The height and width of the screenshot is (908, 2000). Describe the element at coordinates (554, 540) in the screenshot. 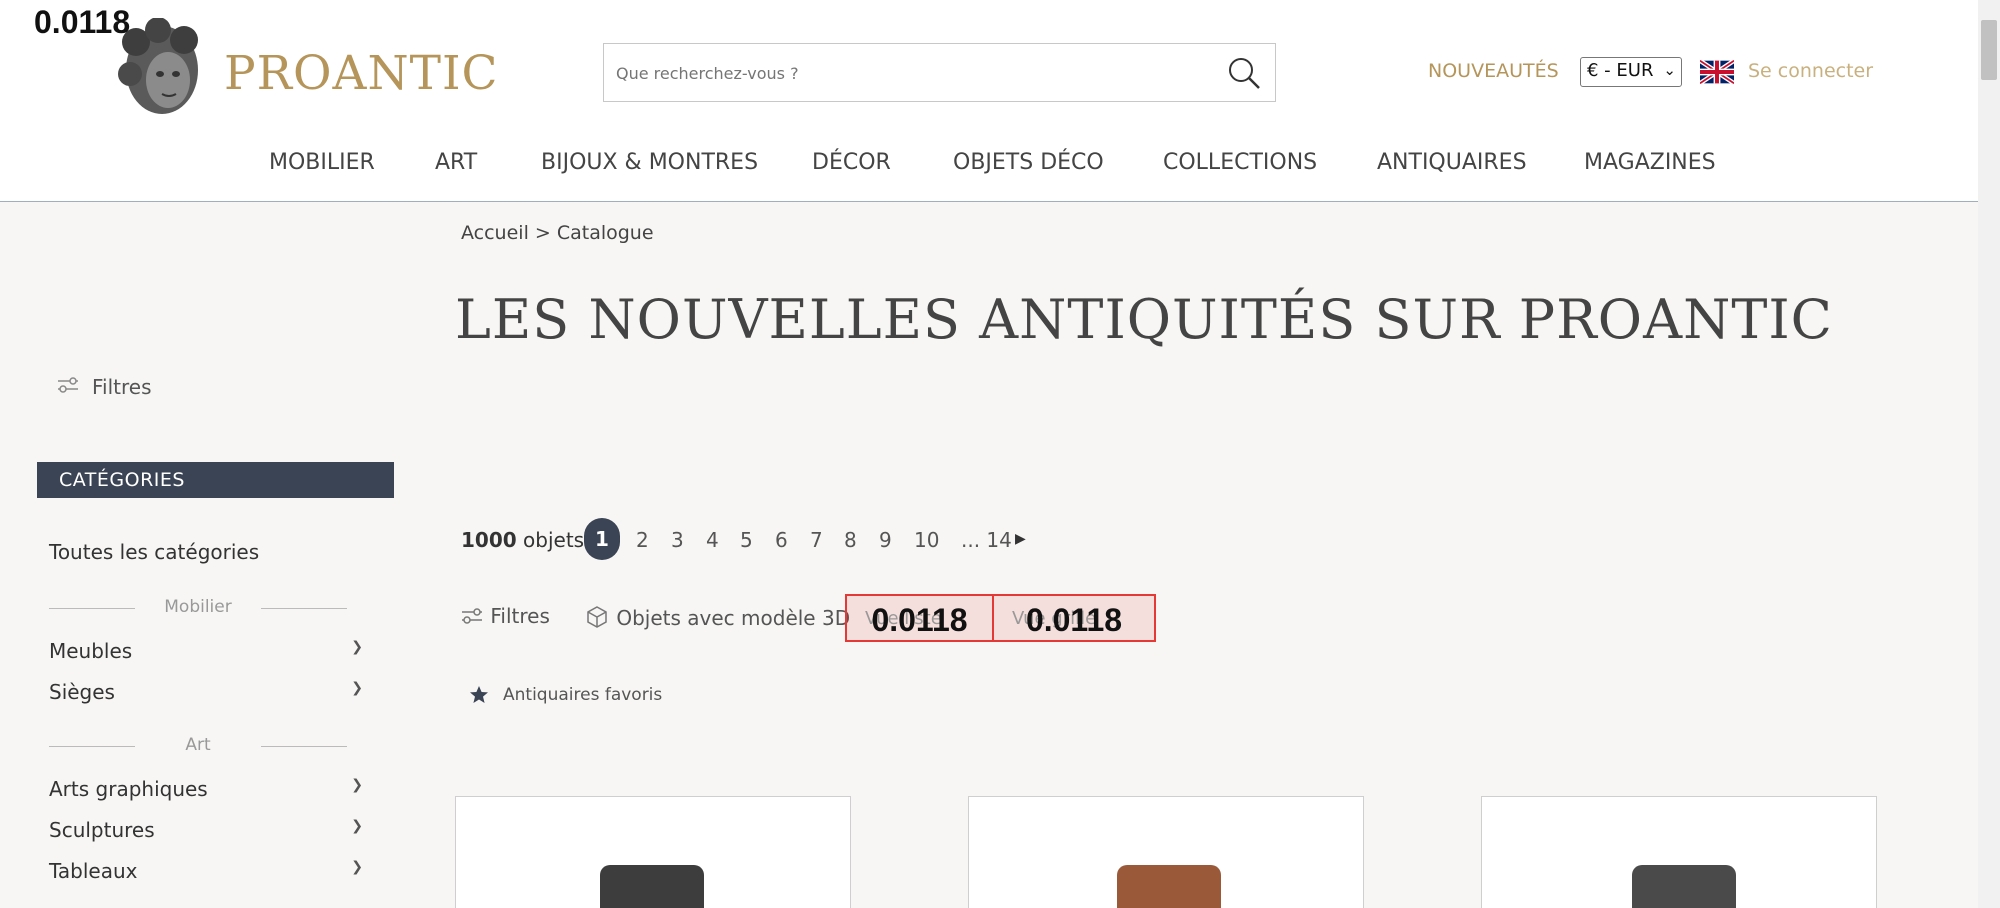

I see `results-count-label: objets` at that location.